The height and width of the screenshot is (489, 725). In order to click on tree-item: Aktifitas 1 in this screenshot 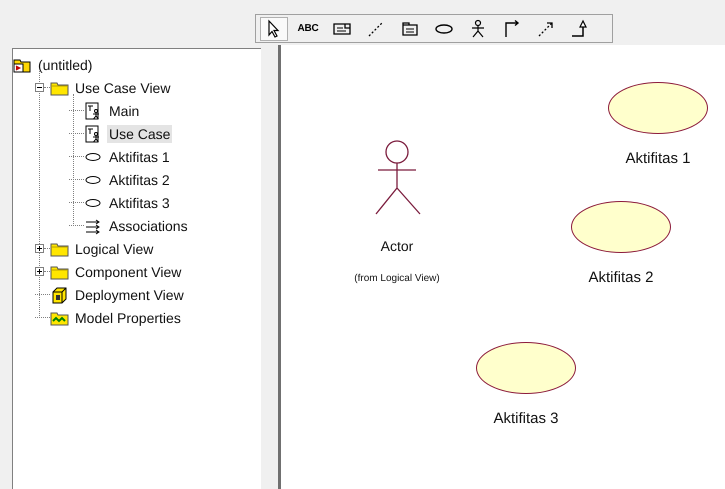, I will do `click(139, 157)`.